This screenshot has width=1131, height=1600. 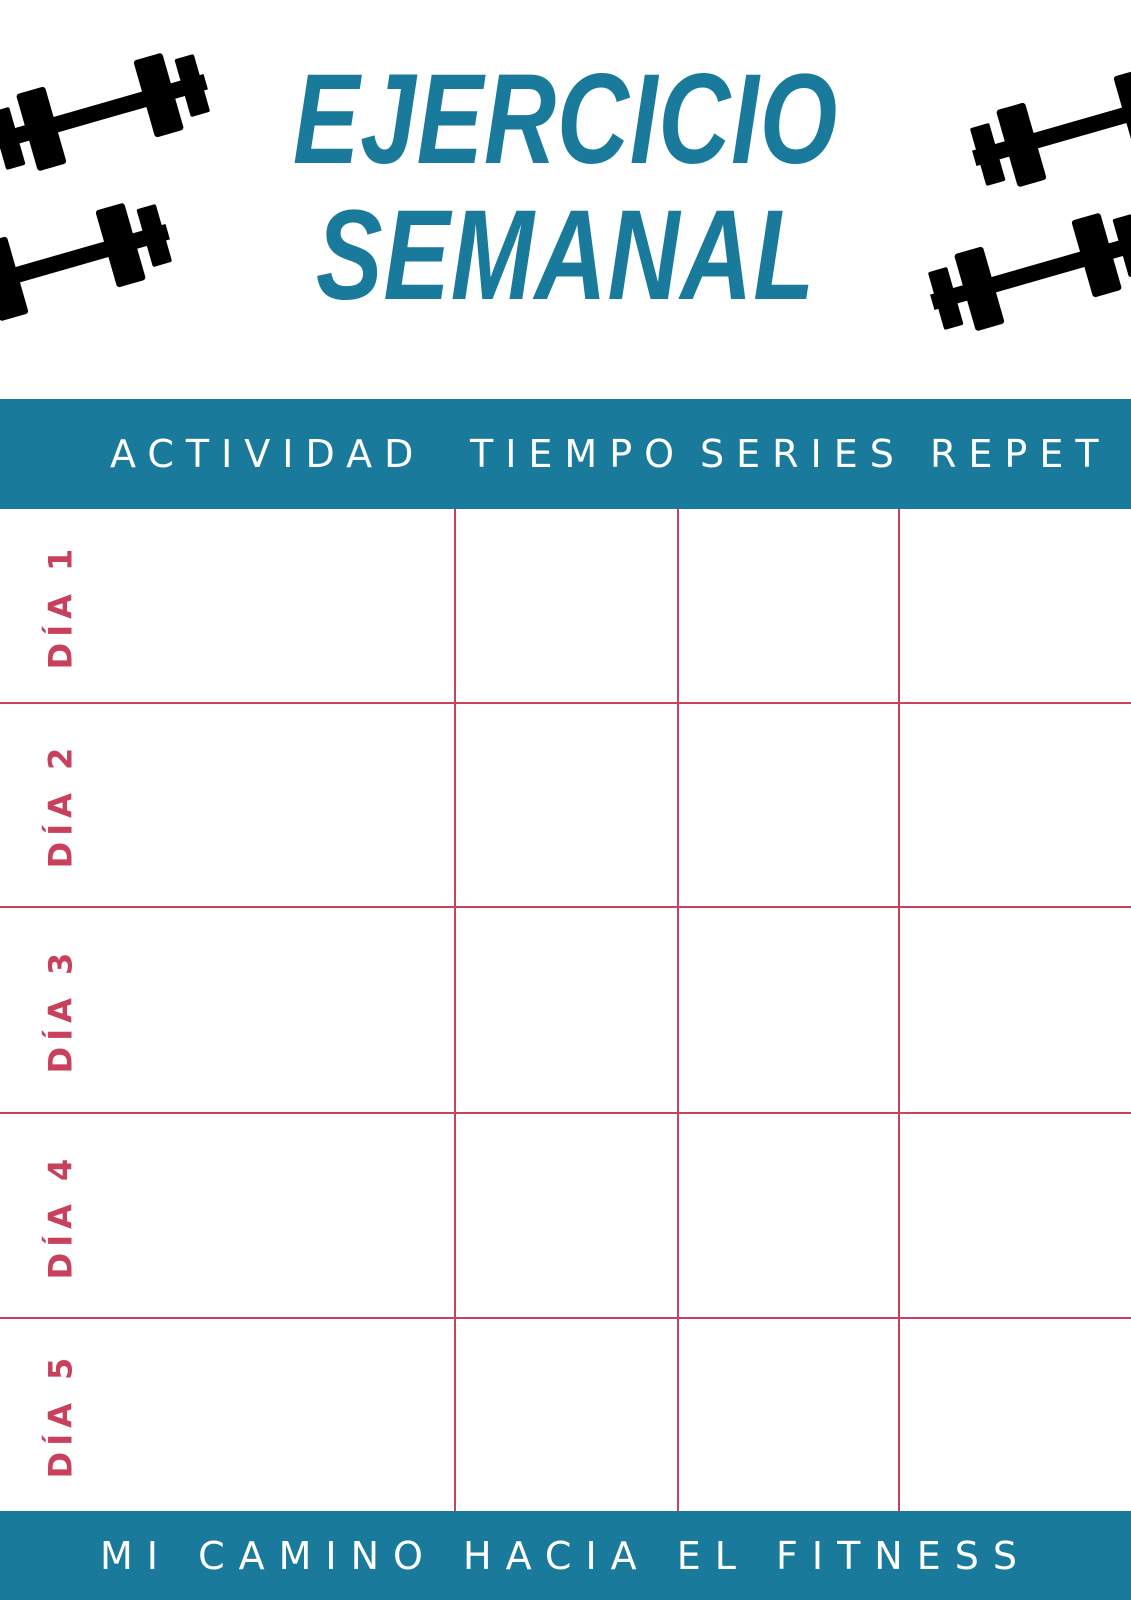 What do you see at coordinates (803, 454) in the screenshot?
I see `column-header-series: SERIES` at bounding box center [803, 454].